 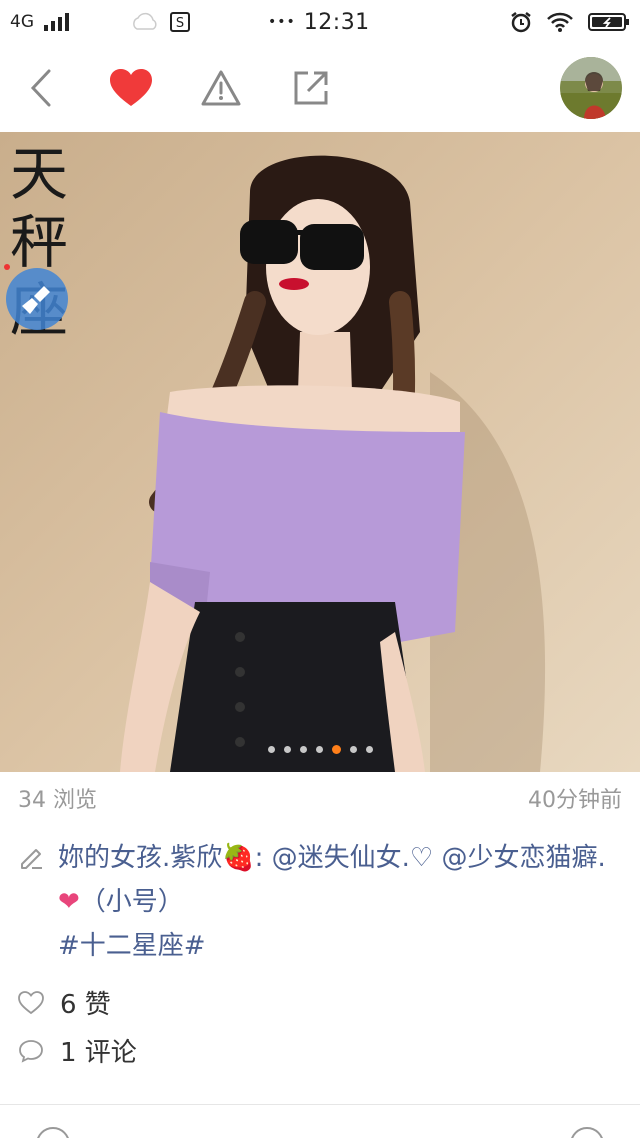 I want to click on svg-text: S, so click(x=180, y=23).